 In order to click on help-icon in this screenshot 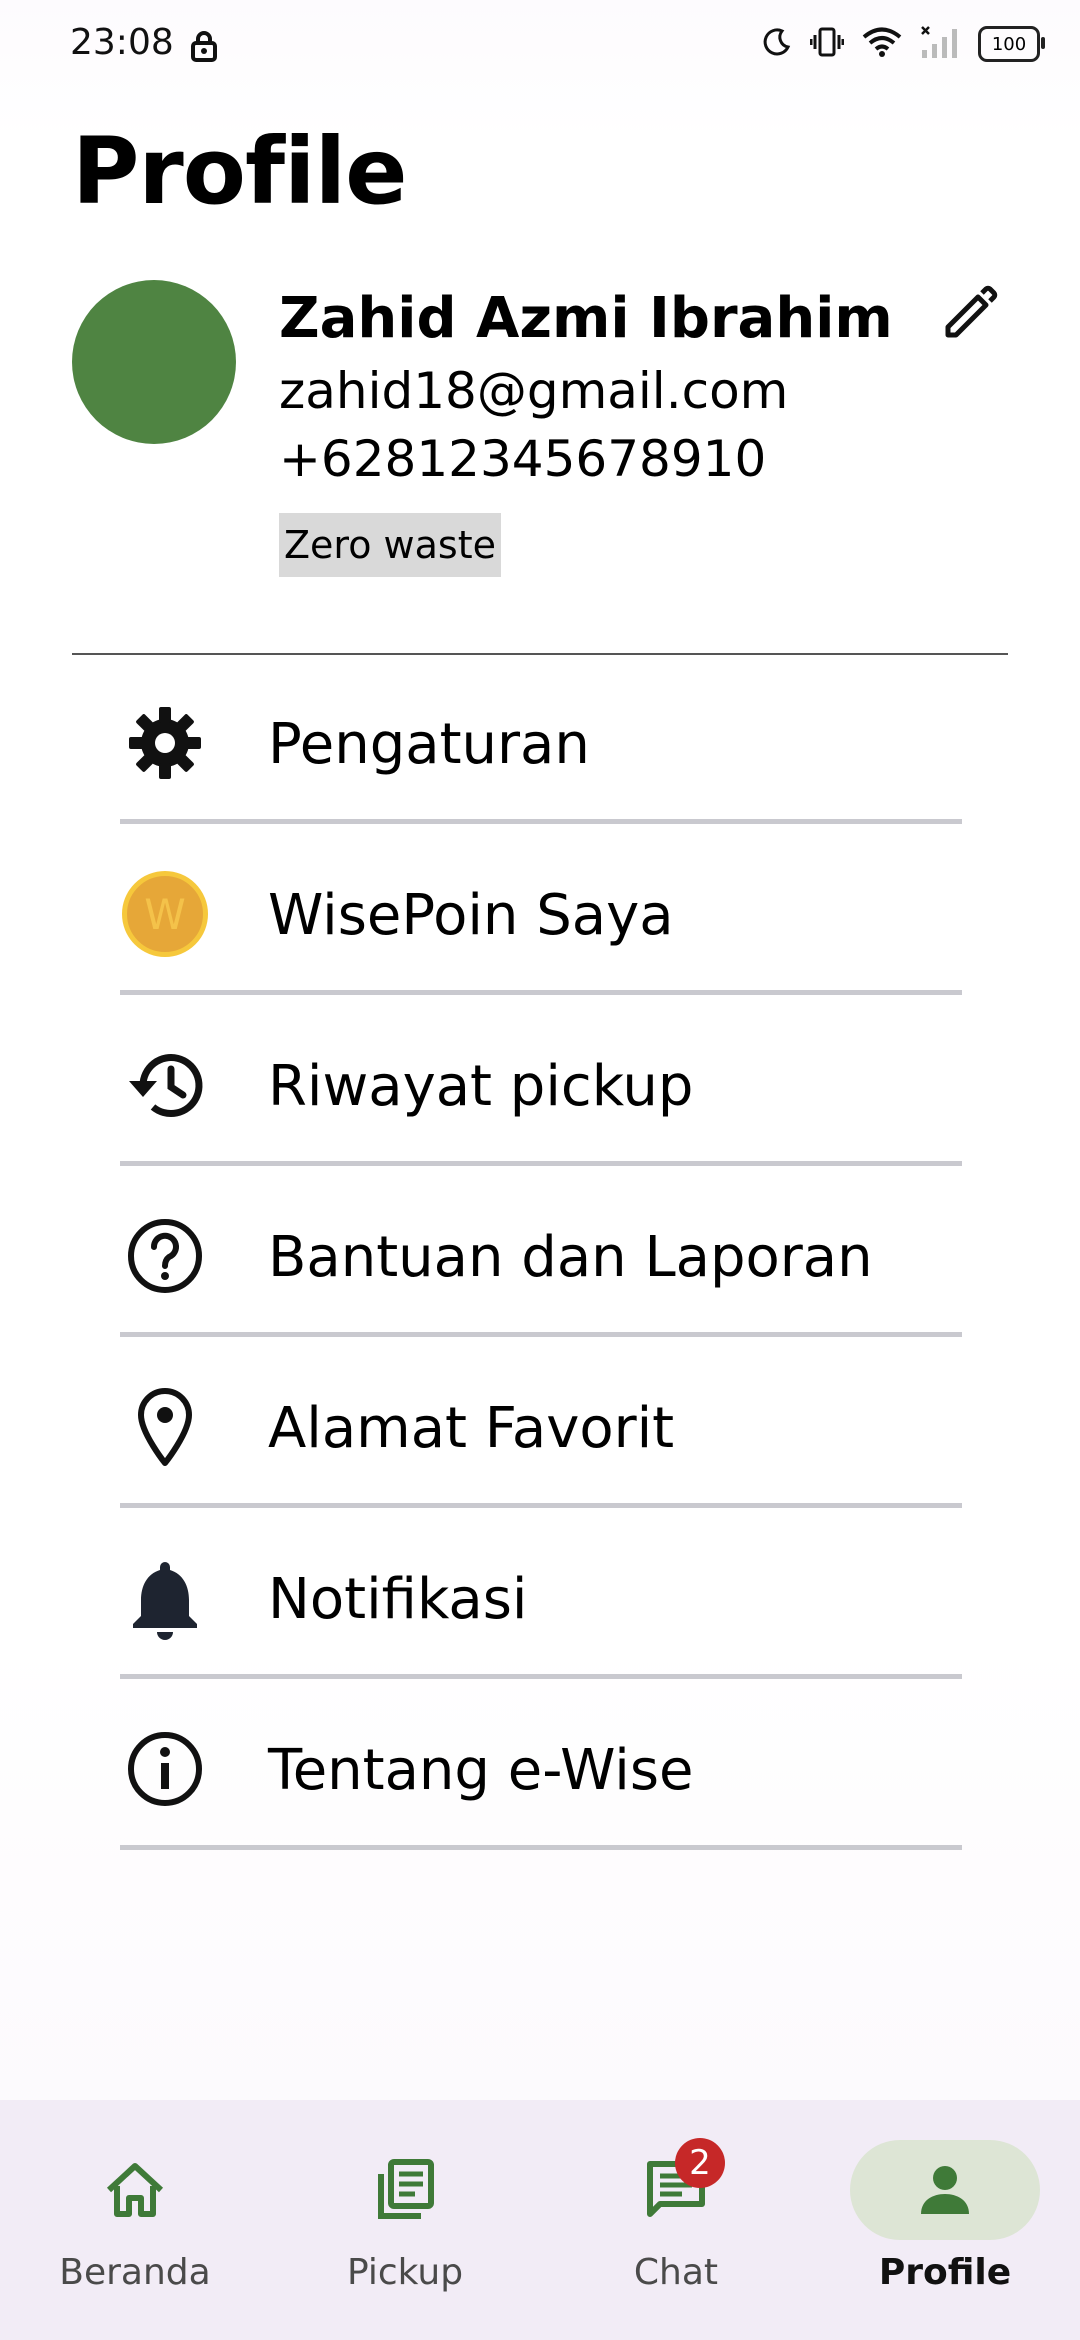, I will do `click(165, 1256)`.